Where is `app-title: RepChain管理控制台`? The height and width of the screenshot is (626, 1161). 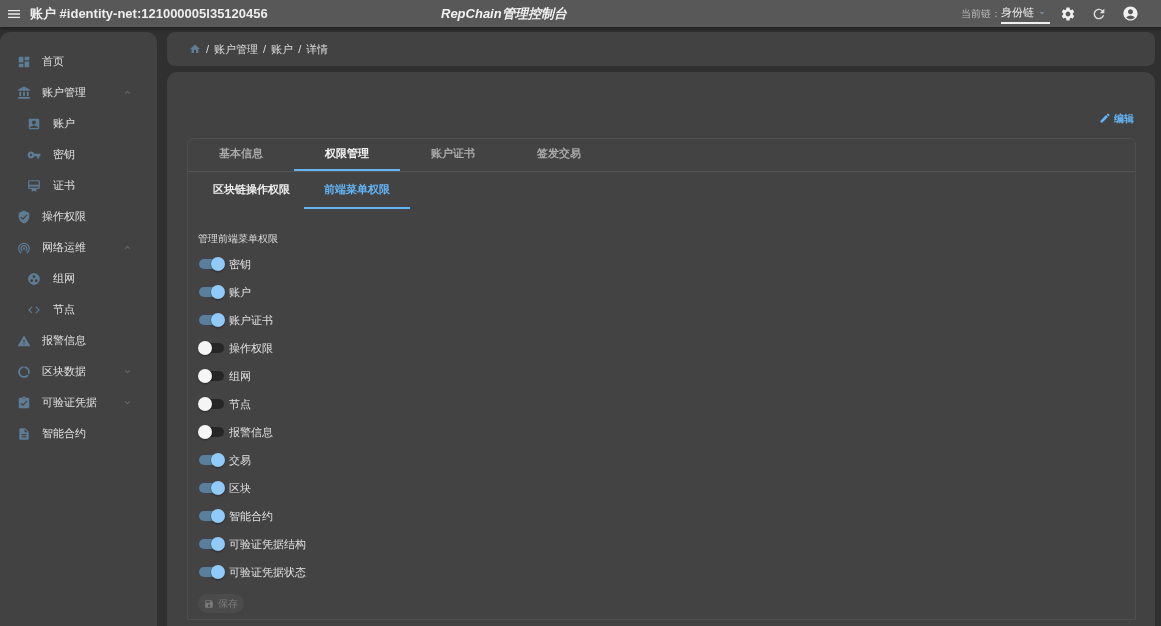 app-title: RepChain管理控制台 is located at coordinates (504, 13).